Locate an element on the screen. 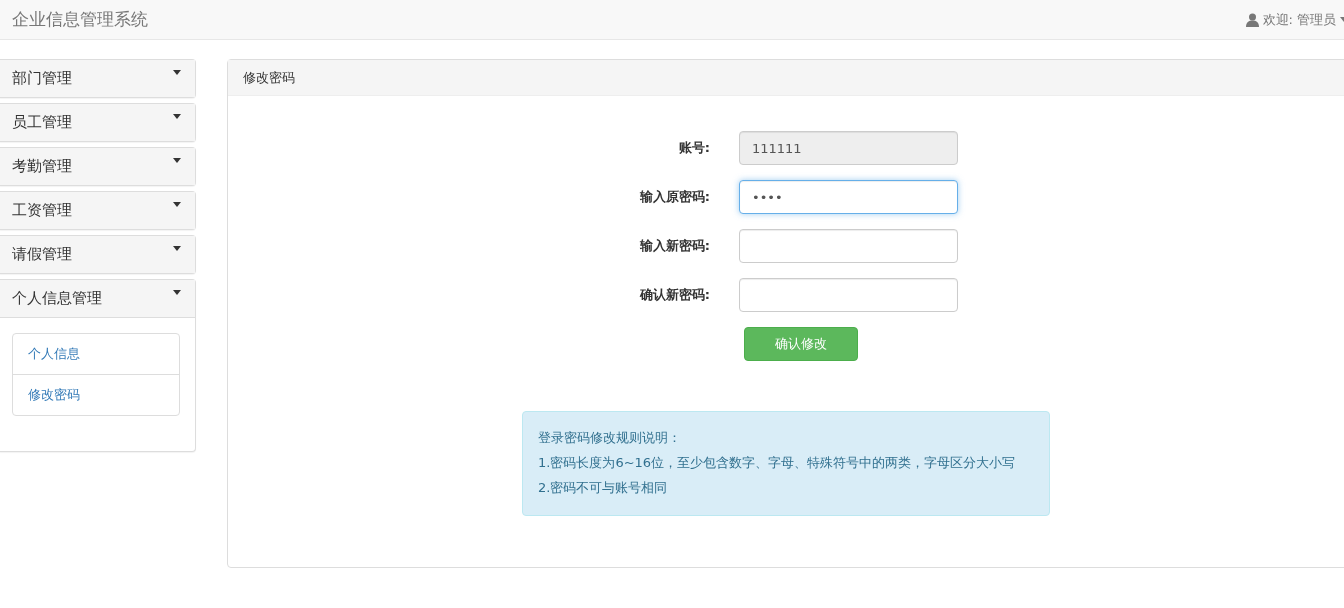  field-label: 确认新密码: is located at coordinates (674, 295).